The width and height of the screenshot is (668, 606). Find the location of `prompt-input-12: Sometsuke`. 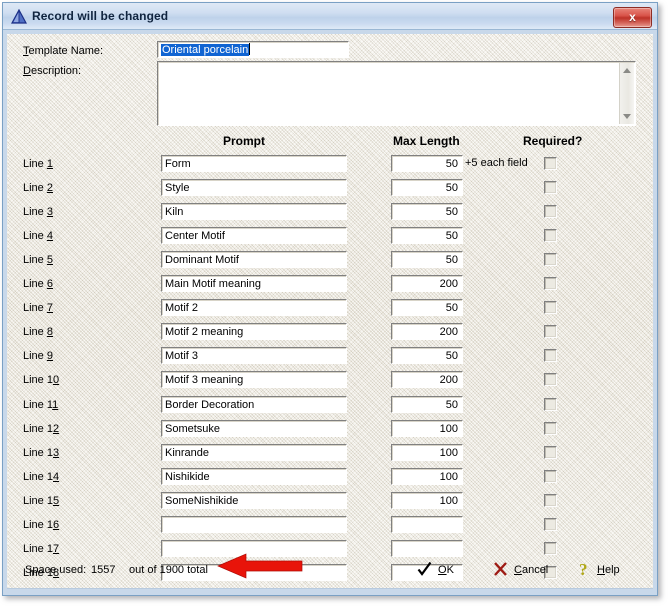

prompt-input-12: Sometsuke is located at coordinates (254, 428).